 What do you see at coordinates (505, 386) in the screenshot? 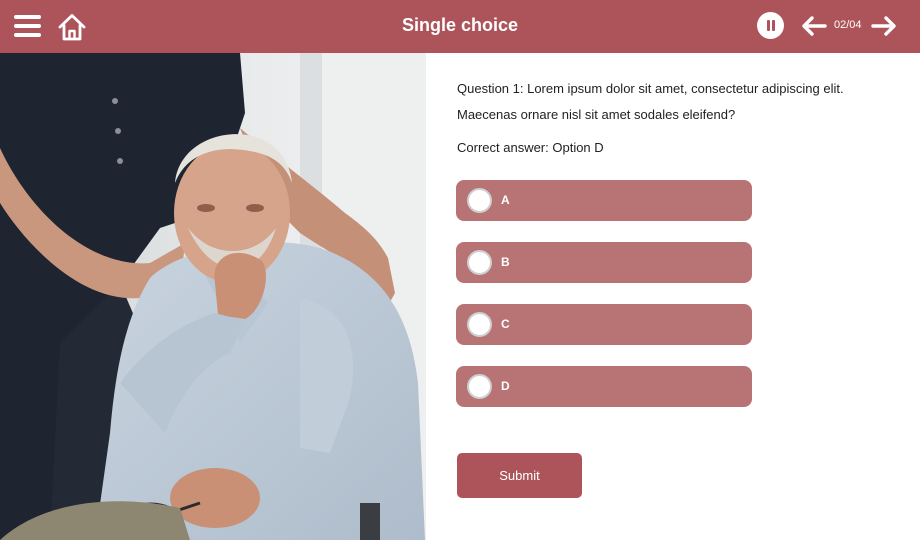
I see `option-label-d: D` at bounding box center [505, 386].